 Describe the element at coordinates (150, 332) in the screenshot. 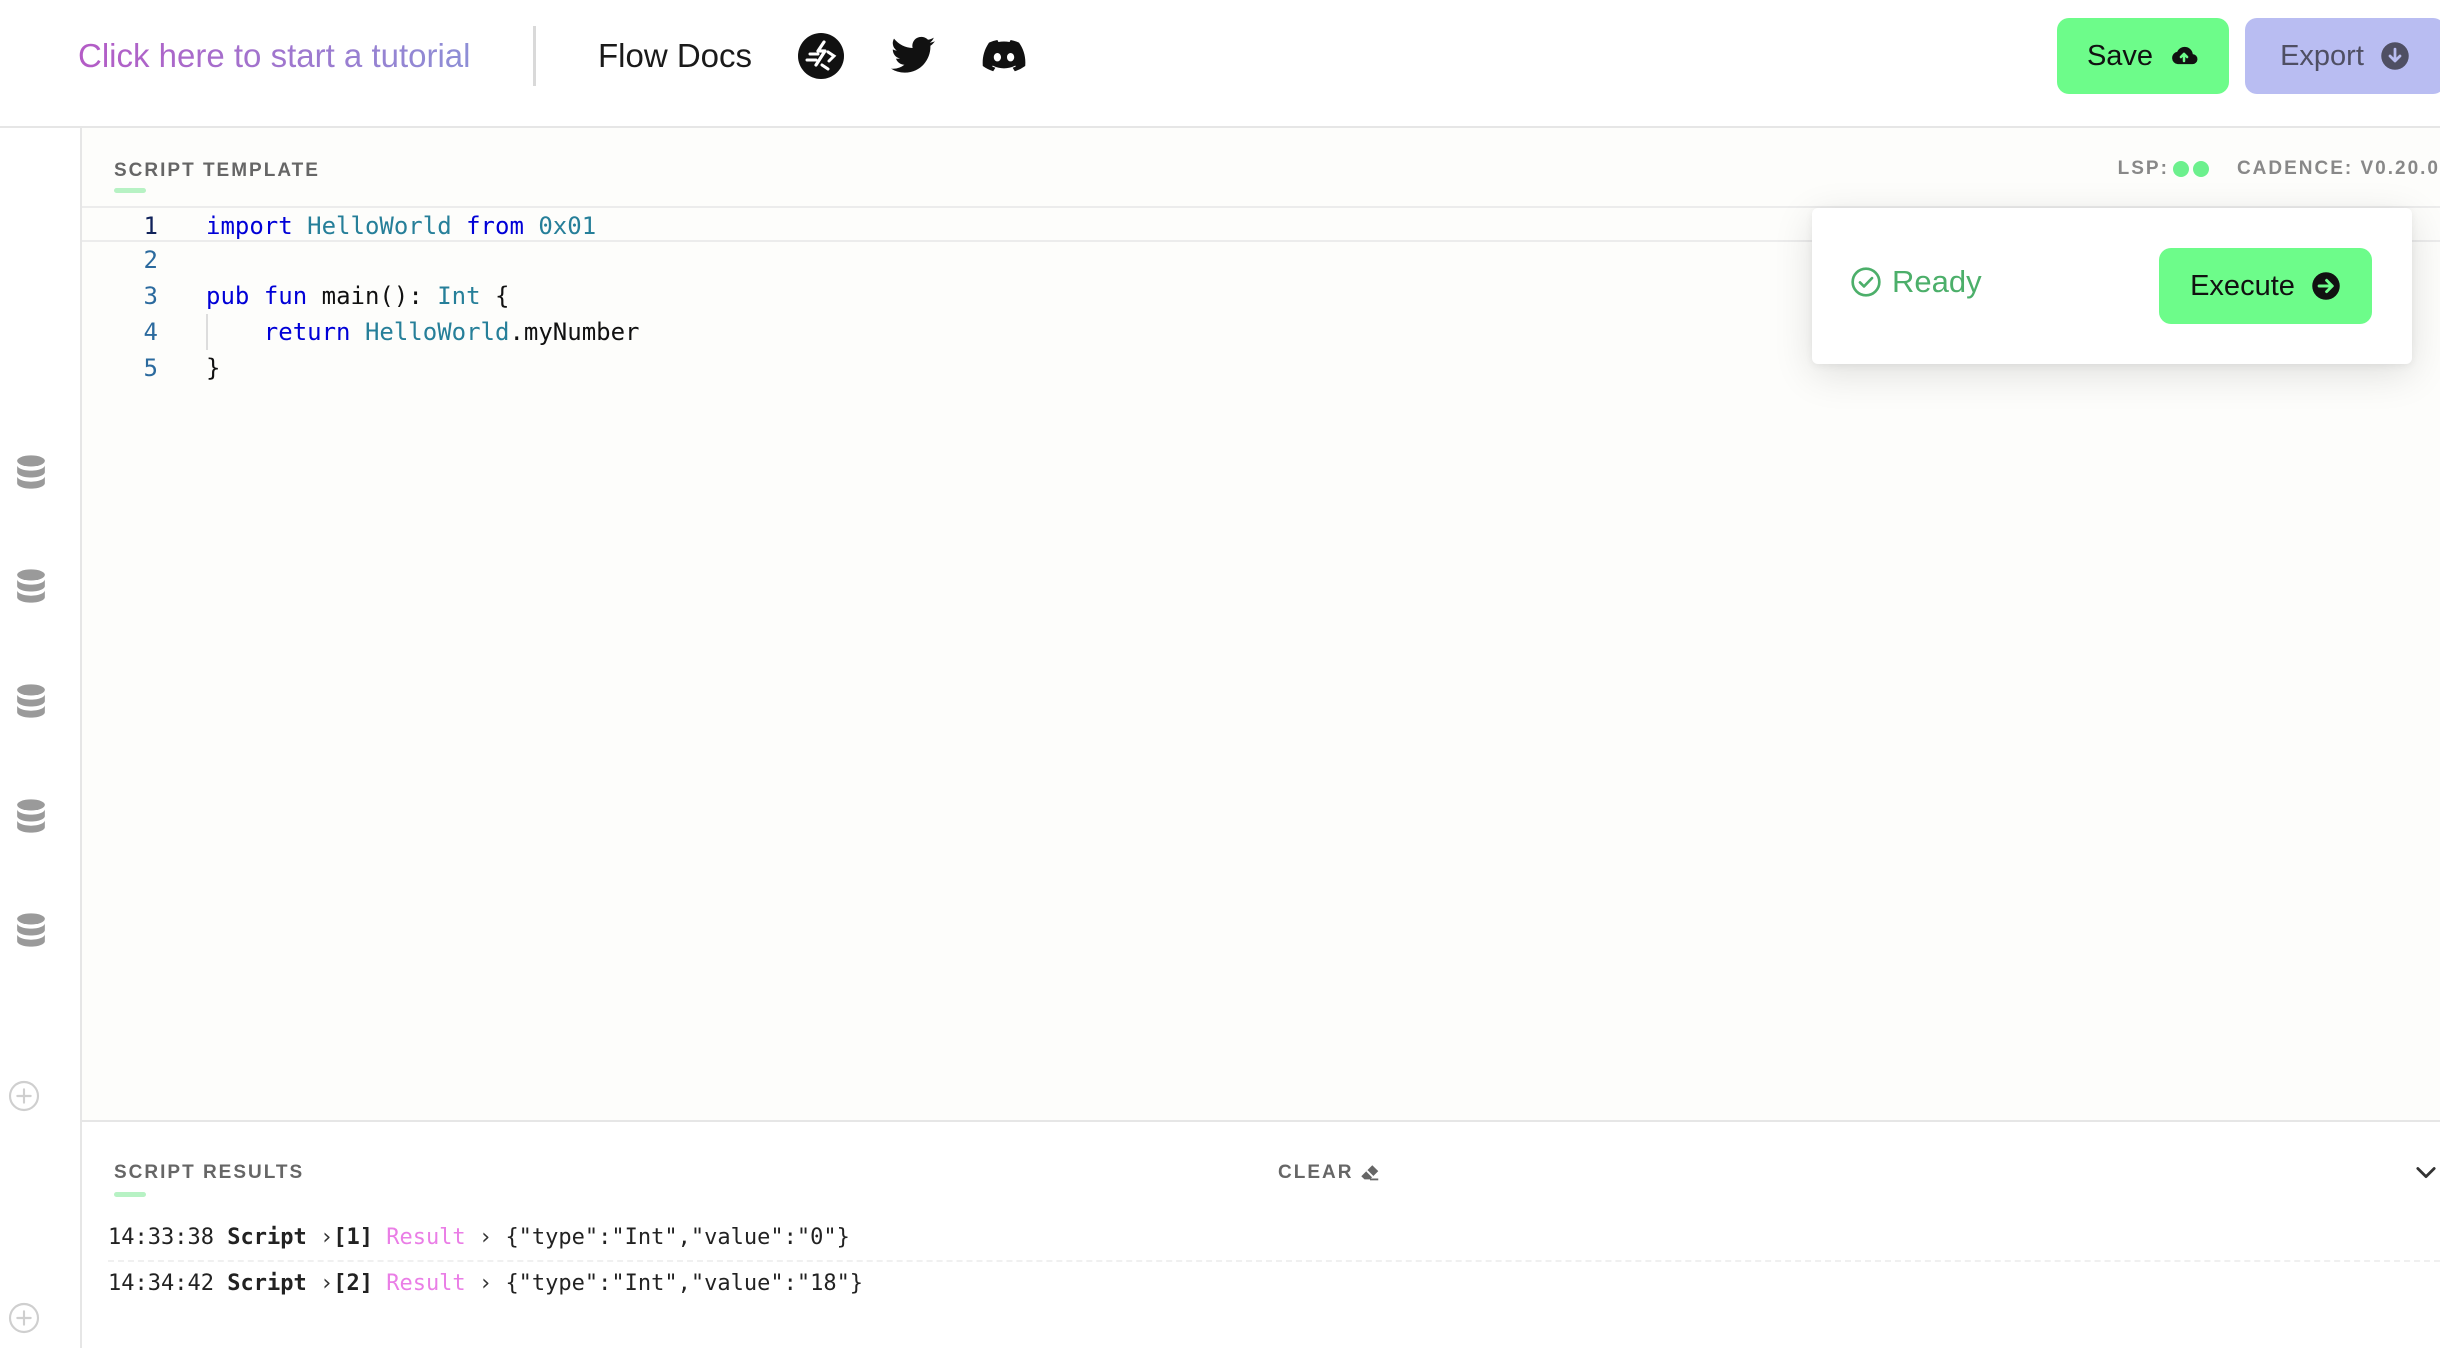

I see `line-number: 4` at that location.